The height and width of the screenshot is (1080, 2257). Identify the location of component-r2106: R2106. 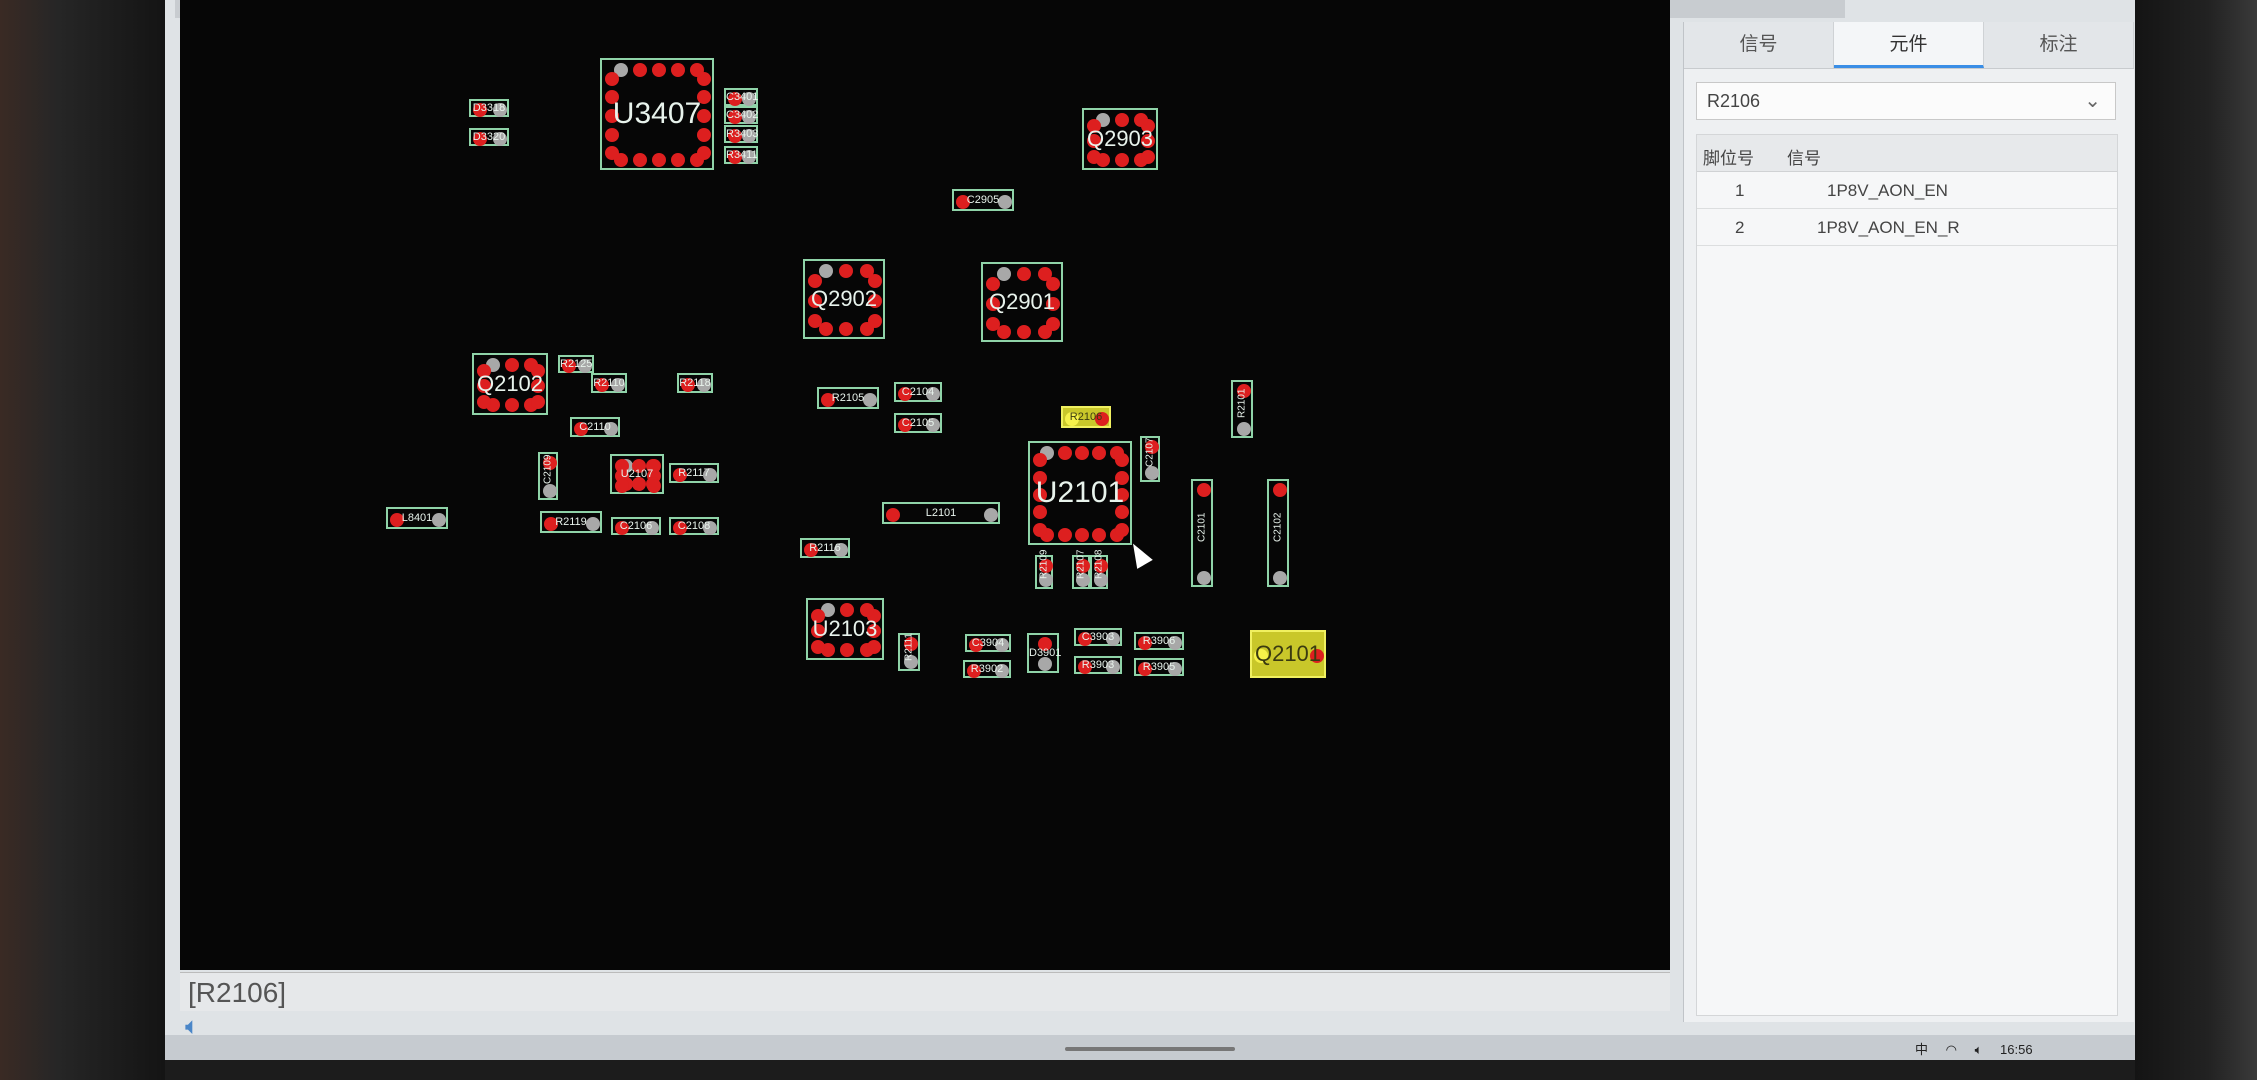
(1086, 417).